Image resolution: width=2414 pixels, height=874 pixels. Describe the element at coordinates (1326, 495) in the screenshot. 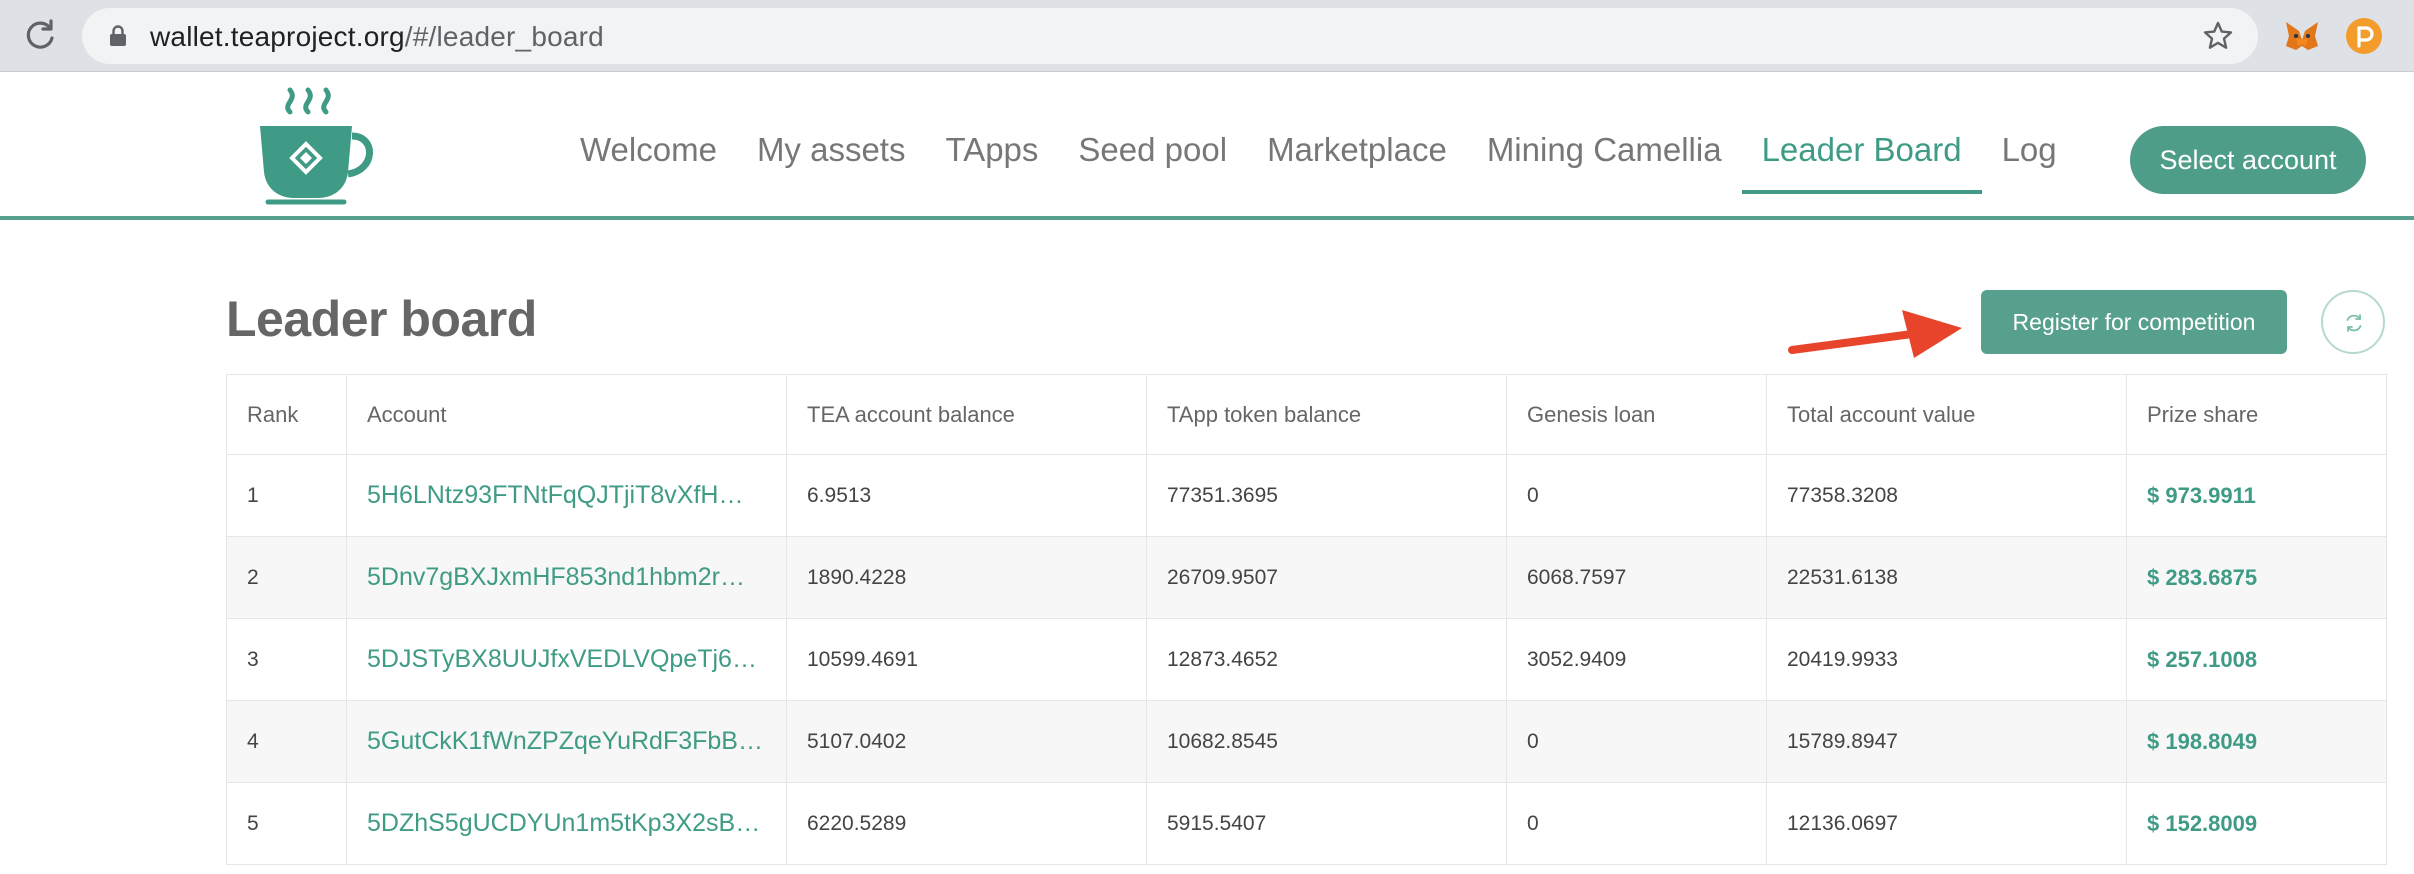

I see `tapp-balance-cell: 77351.3695` at that location.